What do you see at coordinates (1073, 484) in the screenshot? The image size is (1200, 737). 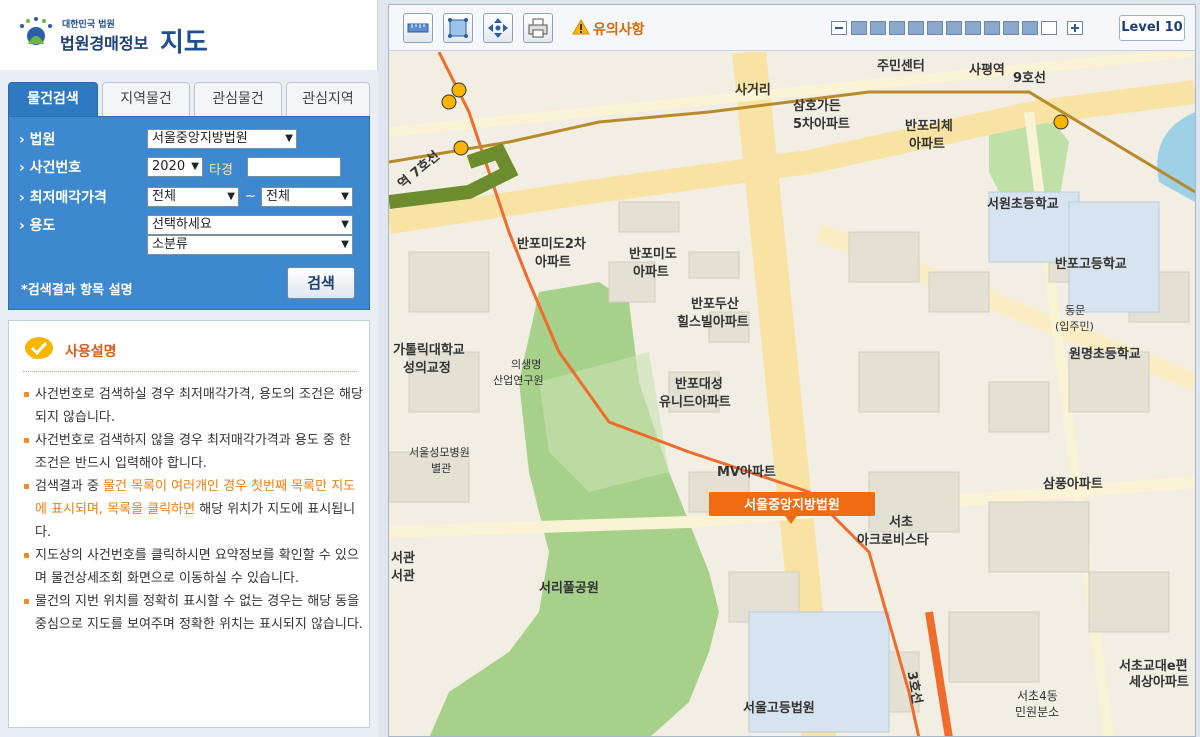 I see `map-label: 삼풍아파트` at bounding box center [1073, 484].